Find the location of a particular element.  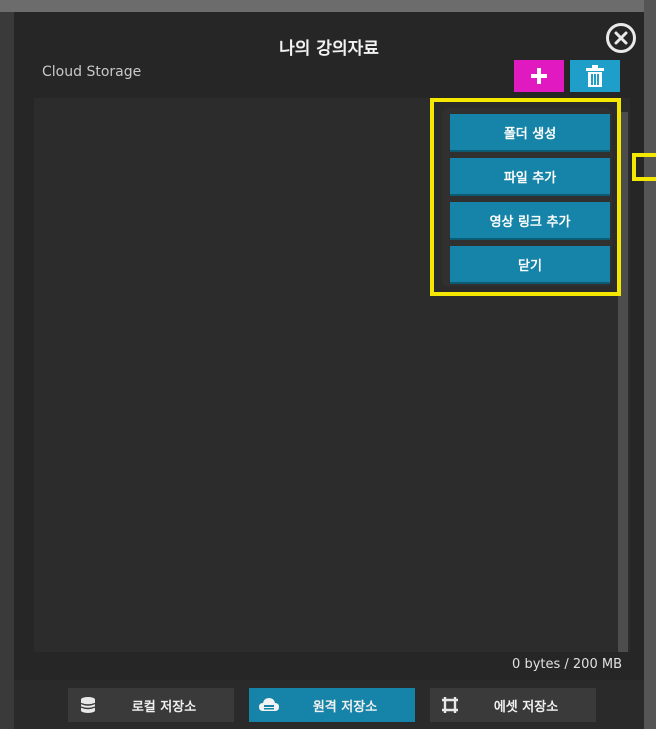

background-band is located at coordinates (328, 6).